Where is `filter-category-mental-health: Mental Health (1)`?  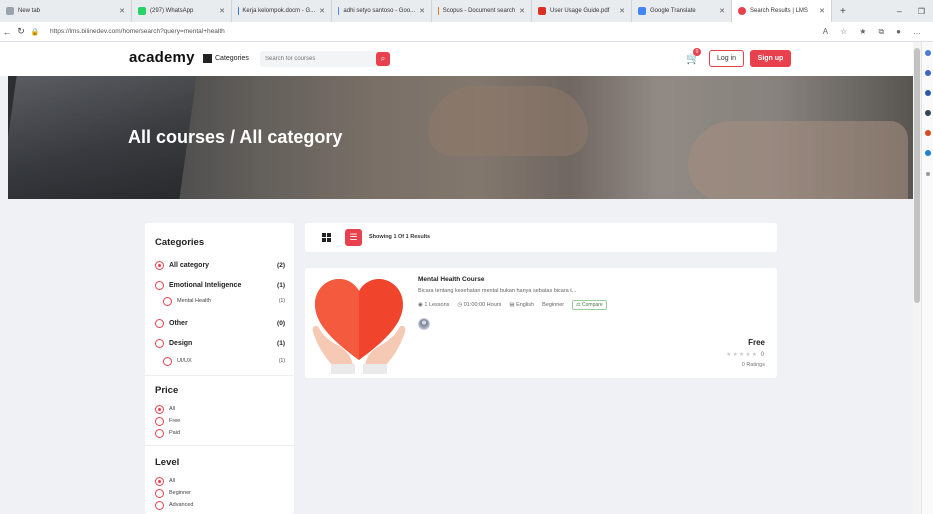
filter-category-mental-health: Mental Health (1) is located at coordinates (224, 301).